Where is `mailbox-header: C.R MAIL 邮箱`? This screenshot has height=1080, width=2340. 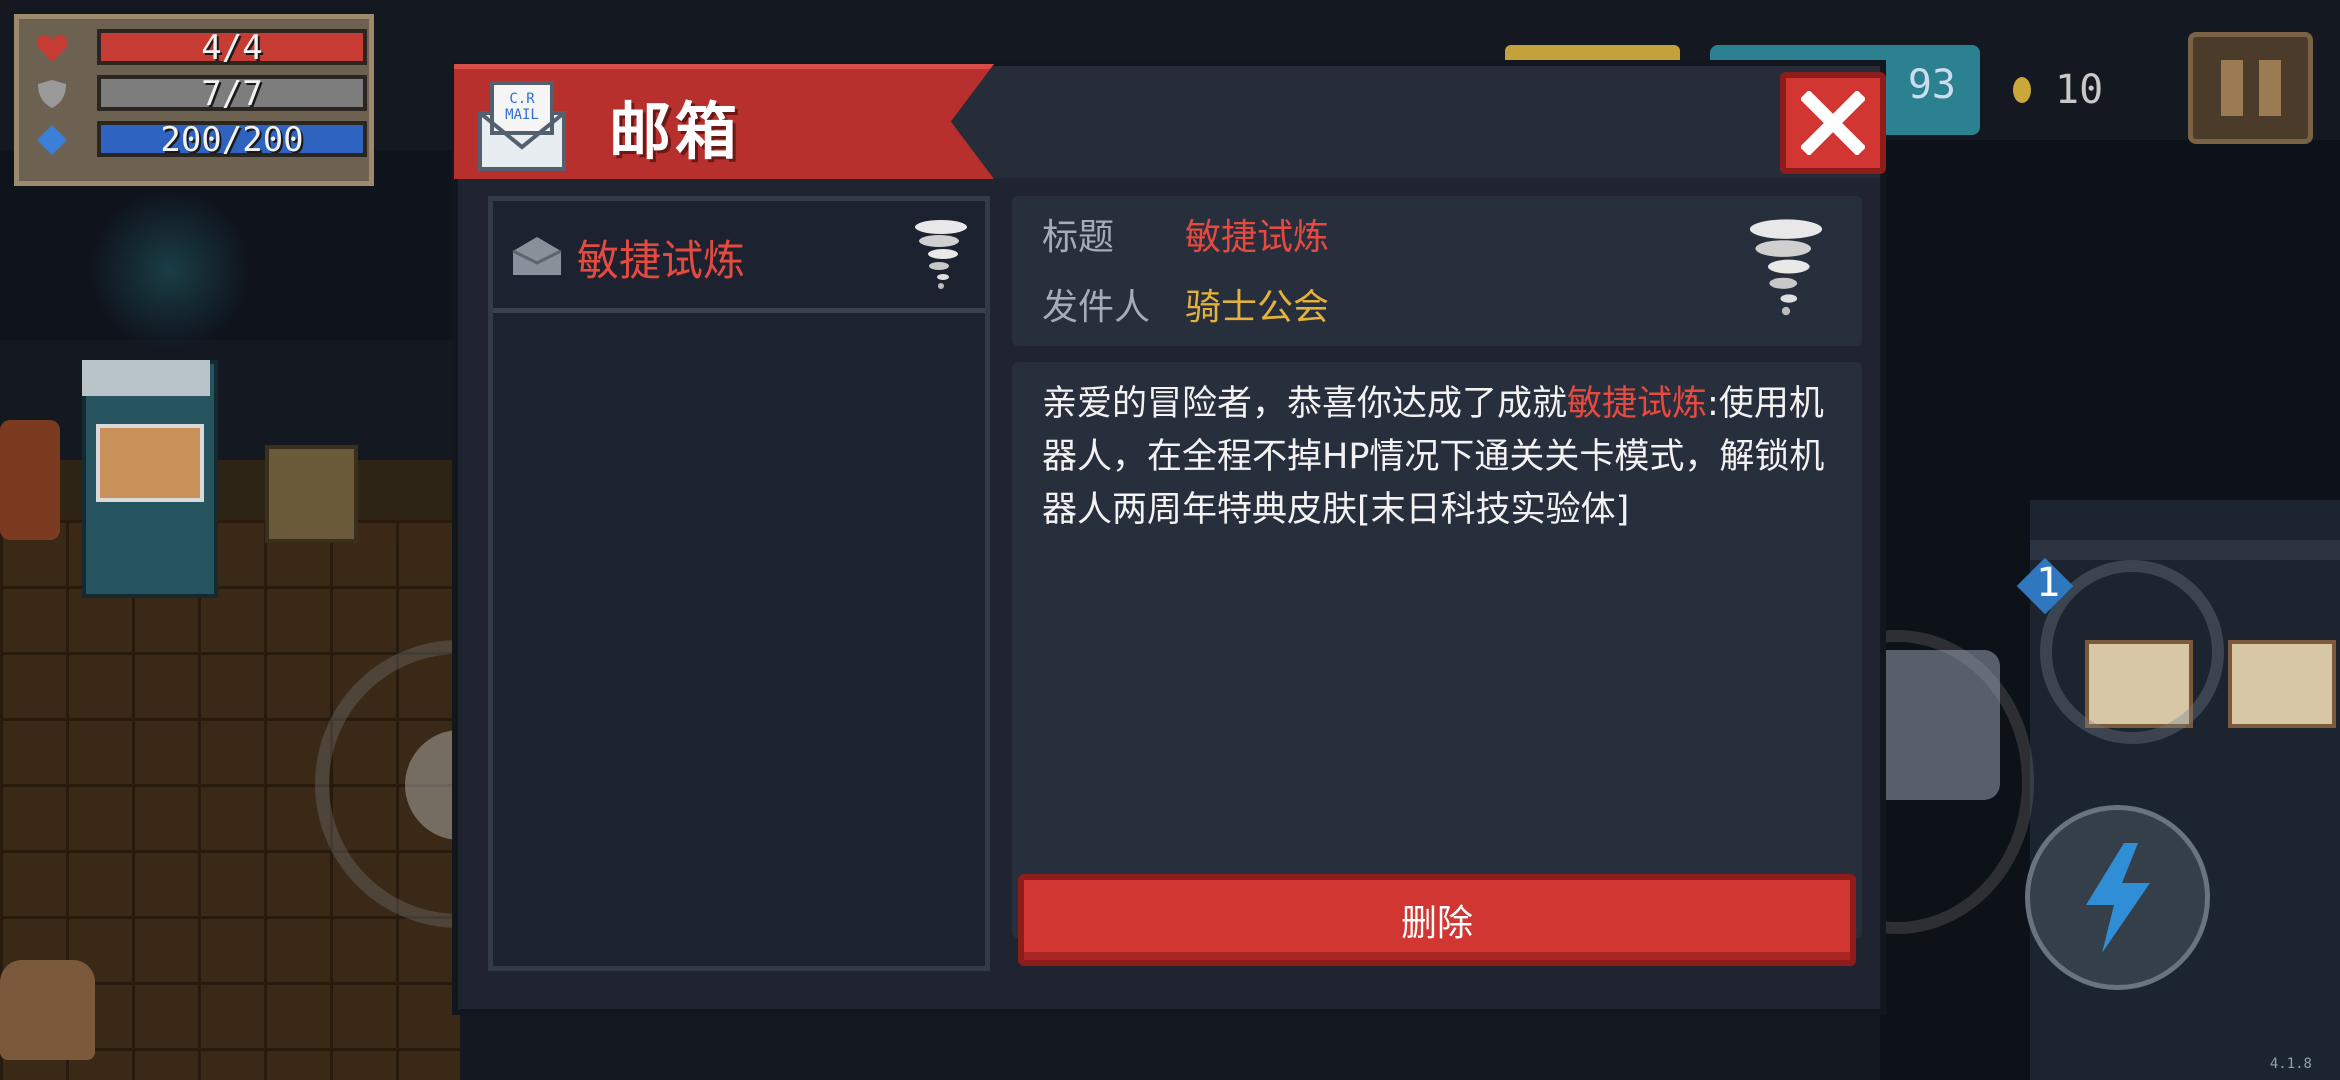
mailbox-header: C.R MAIL 邮箱 is located at coordinates (724, 121).